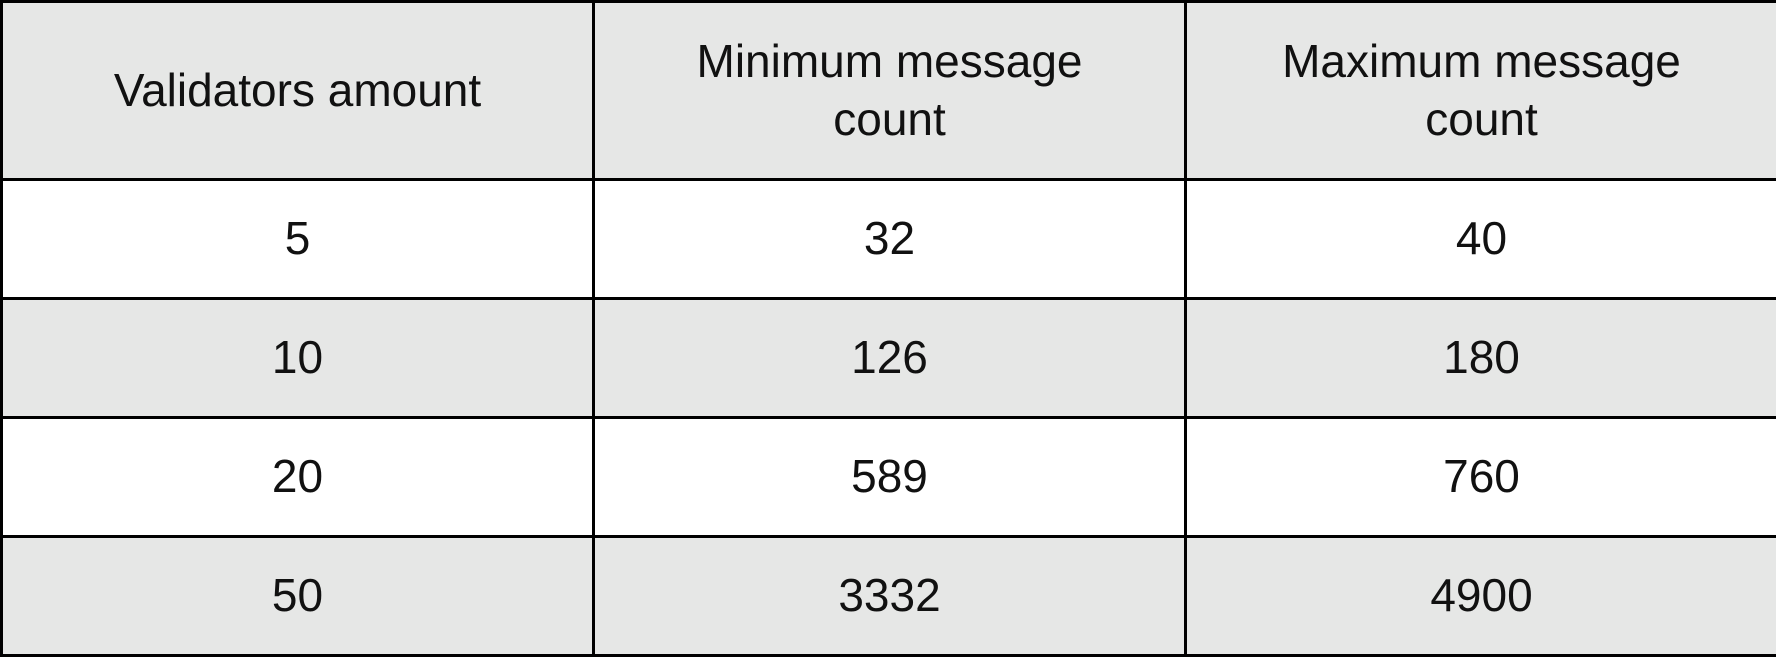 The width and height of the screenshot is (1776, 657). What do you see at coordinates (298, 239) in the screenshot?
I see `cell-validators-amount: 5` at bounding box center [298, 239].